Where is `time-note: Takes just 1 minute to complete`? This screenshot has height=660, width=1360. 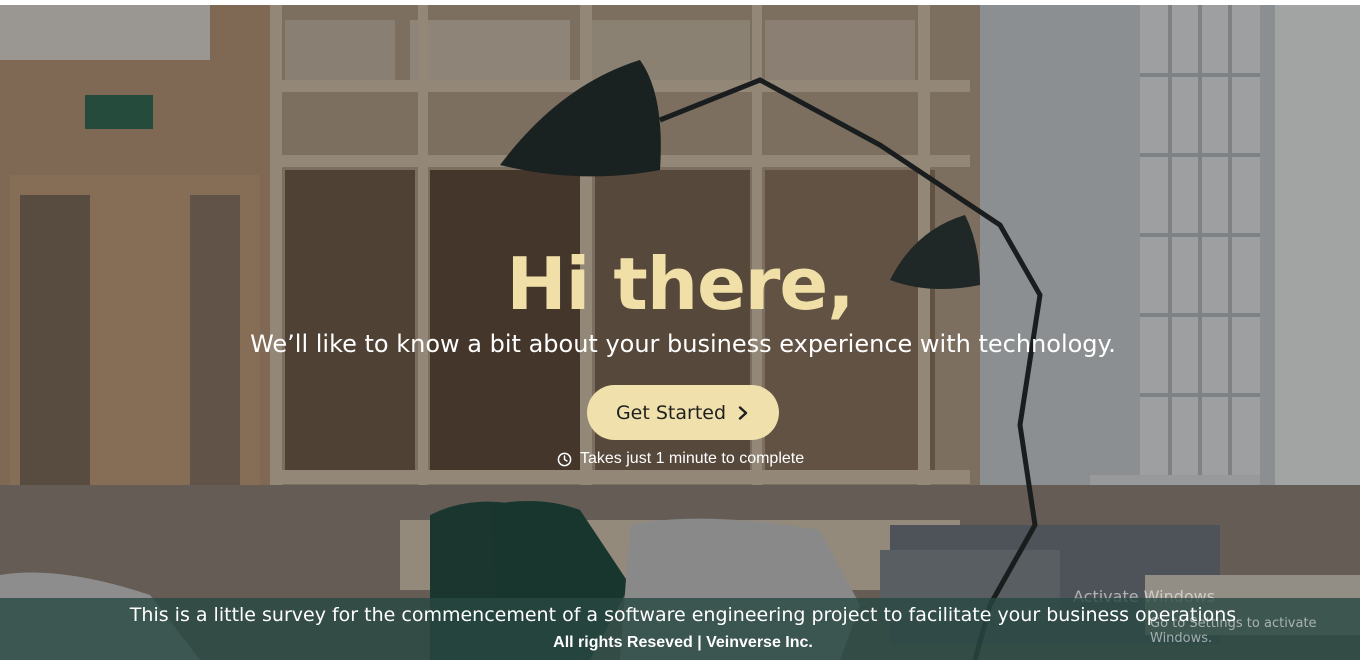 time-note: Takes just 1 minute to complete is located at coordinates (680, 459).